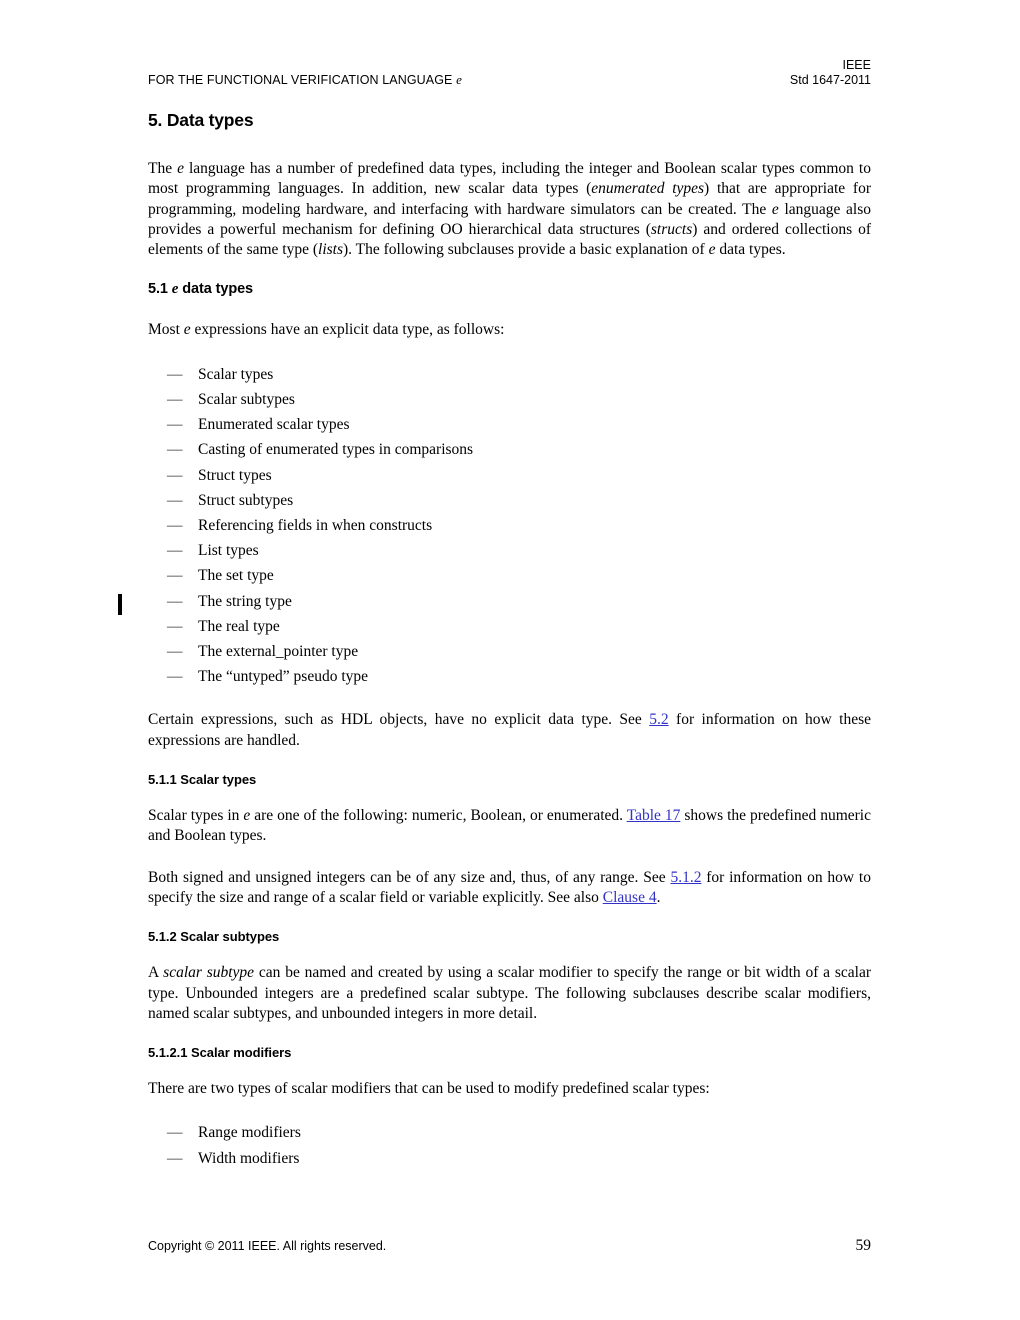 Image resolution: width=1020 pixels, height=1320 pixels. Describe the element at coordinates (658, 719) in the screenshot. I see `cross-reference-link-5-2: 5.2` at that location.